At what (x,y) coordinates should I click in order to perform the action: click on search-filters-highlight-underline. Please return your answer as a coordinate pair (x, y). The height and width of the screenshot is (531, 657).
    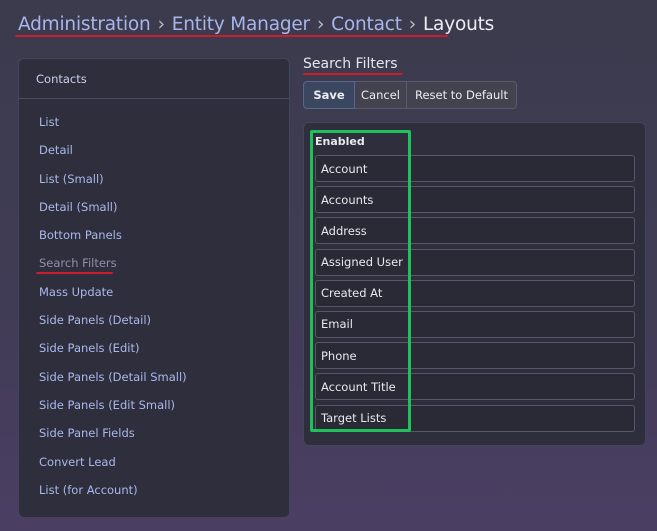
    Looking at the image, I should click on (74, 273).